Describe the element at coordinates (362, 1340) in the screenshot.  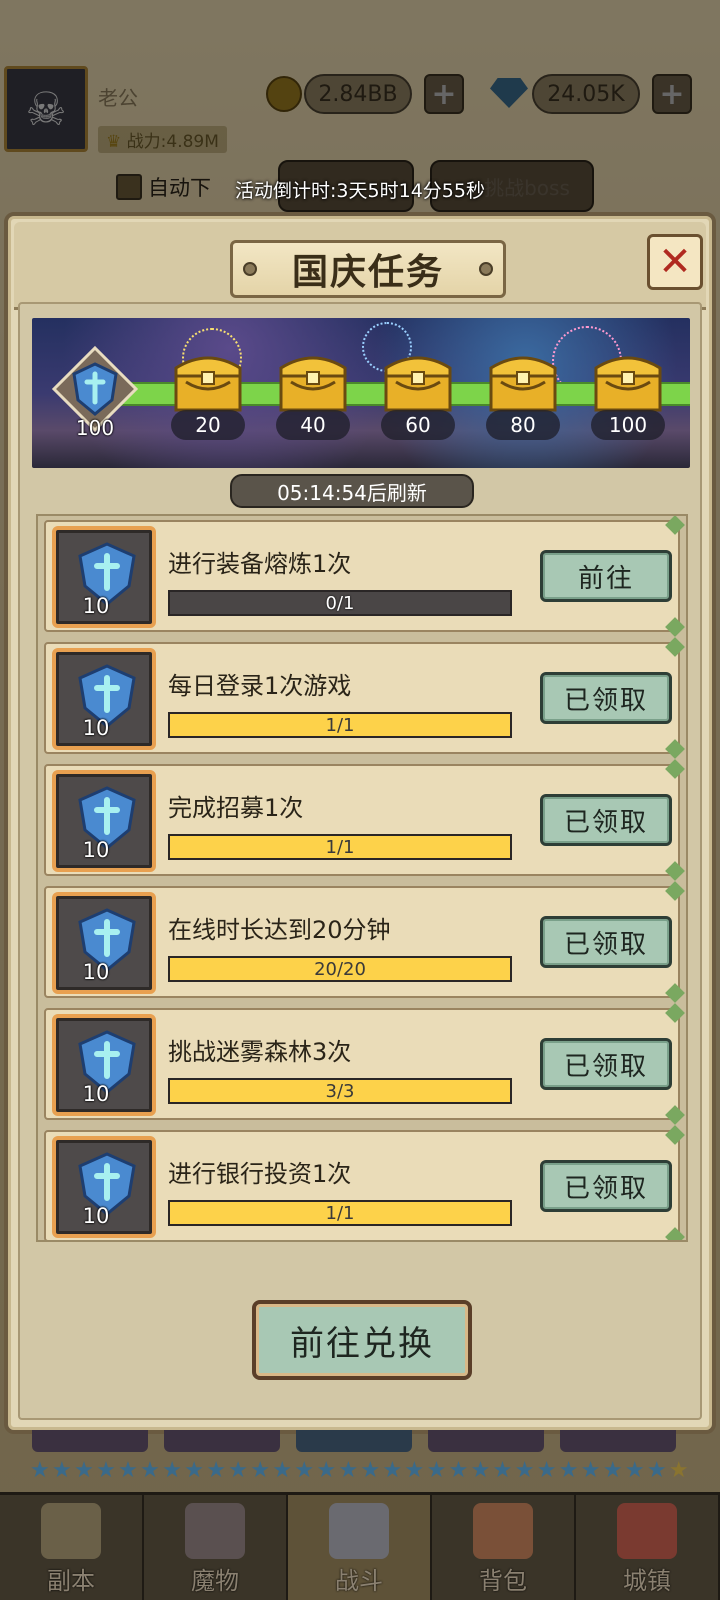
I see `go-exchange-button: 前往兑换` at that location.